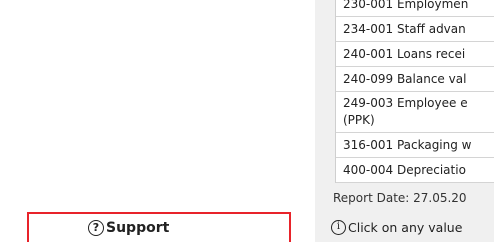 This screenshot has height=242, width=494. Describe the element at coordinates (415, 8) in the screenshot. I see `list-item: 230-001 Employmen` at that location.